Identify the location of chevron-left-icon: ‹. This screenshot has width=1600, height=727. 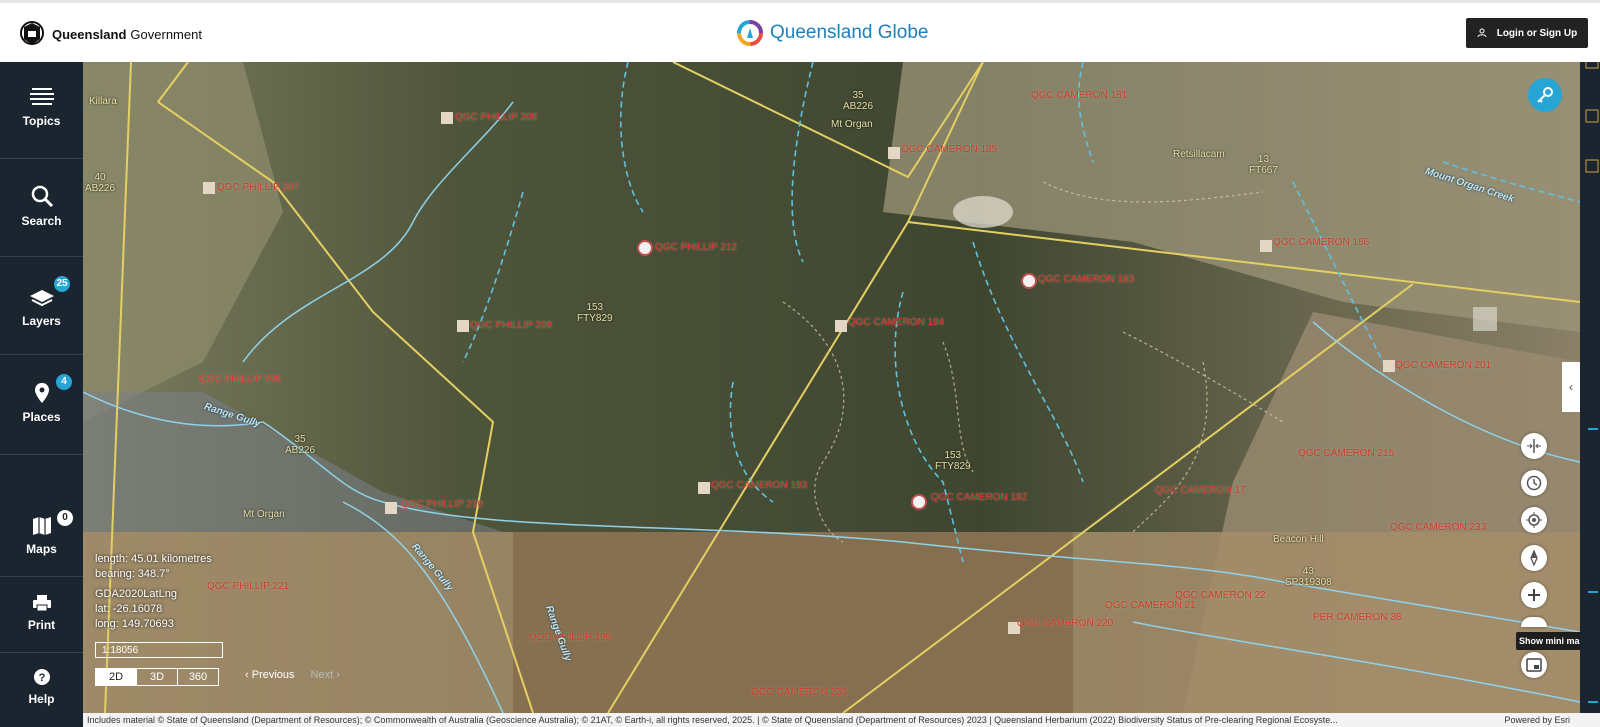
(1571, 387).